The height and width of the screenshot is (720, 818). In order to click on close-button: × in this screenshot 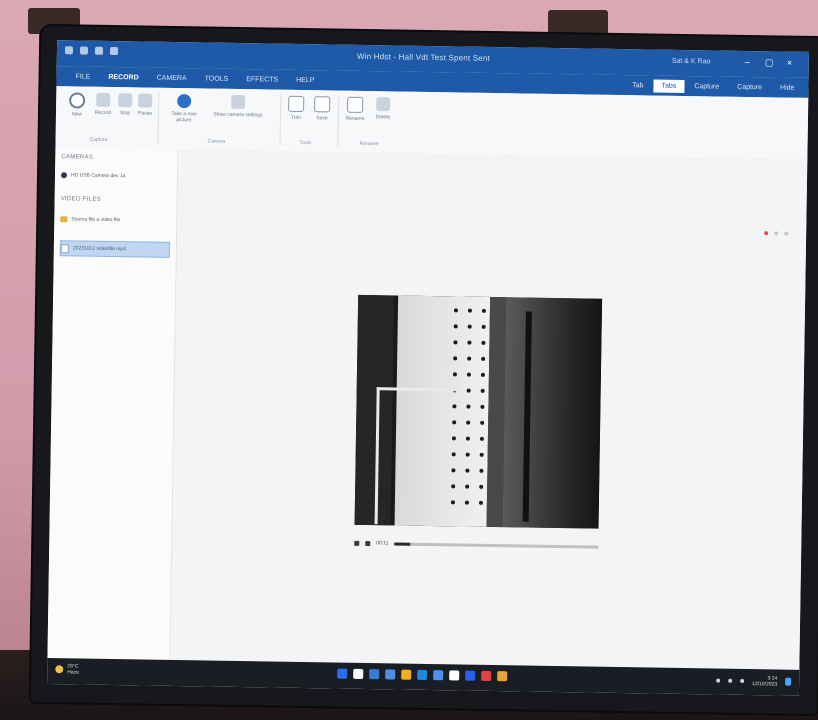, I will do `click(789, 63)`.